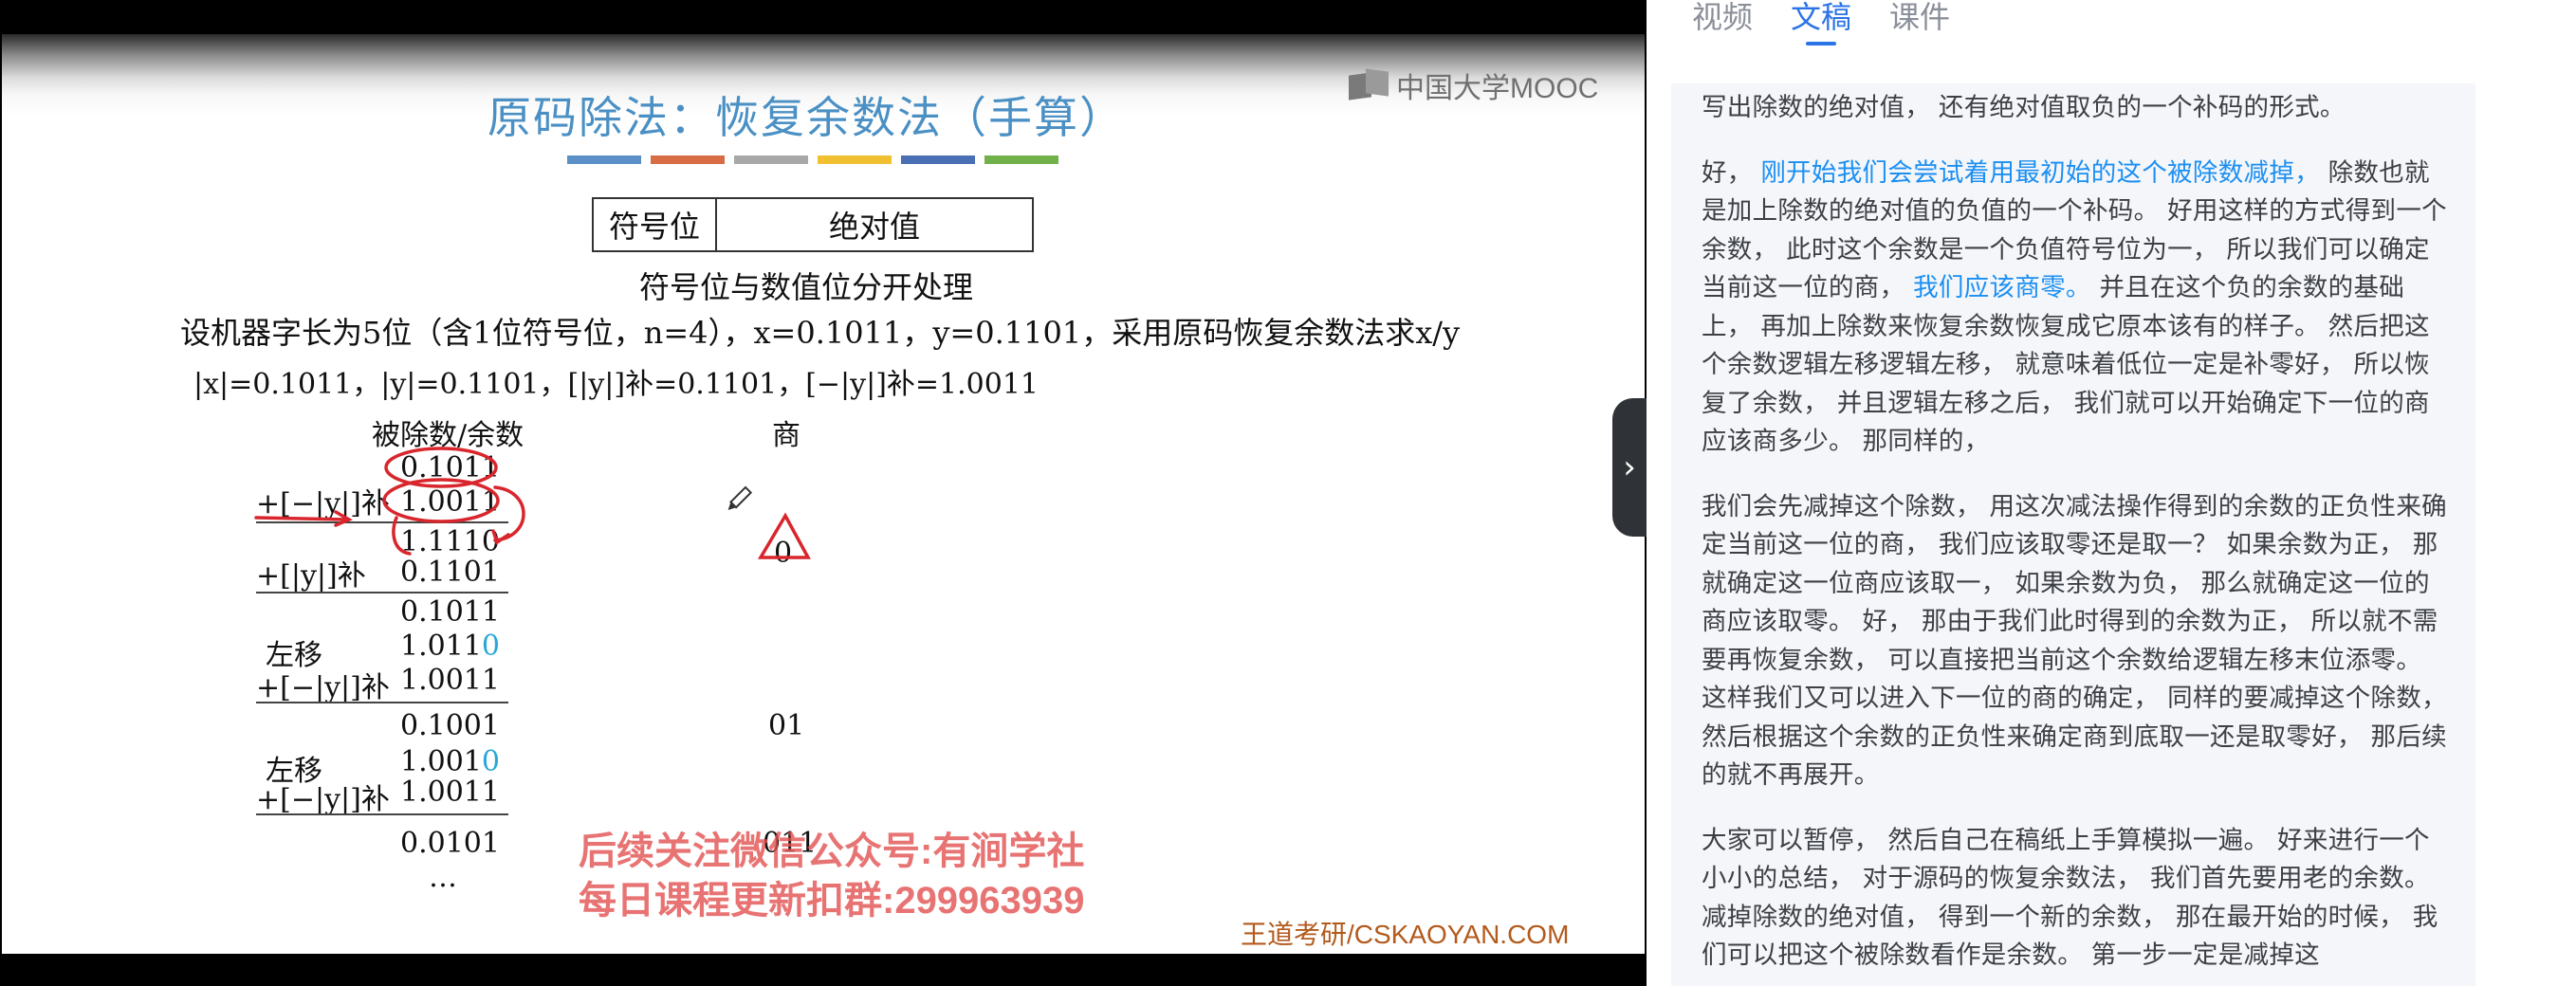 This screenshot has width=2576, height=986. What do you see at coordinates (1919, 19) in the screenshot?
I see `tab-courseware: 课件` at bounding box center [1919, 19].